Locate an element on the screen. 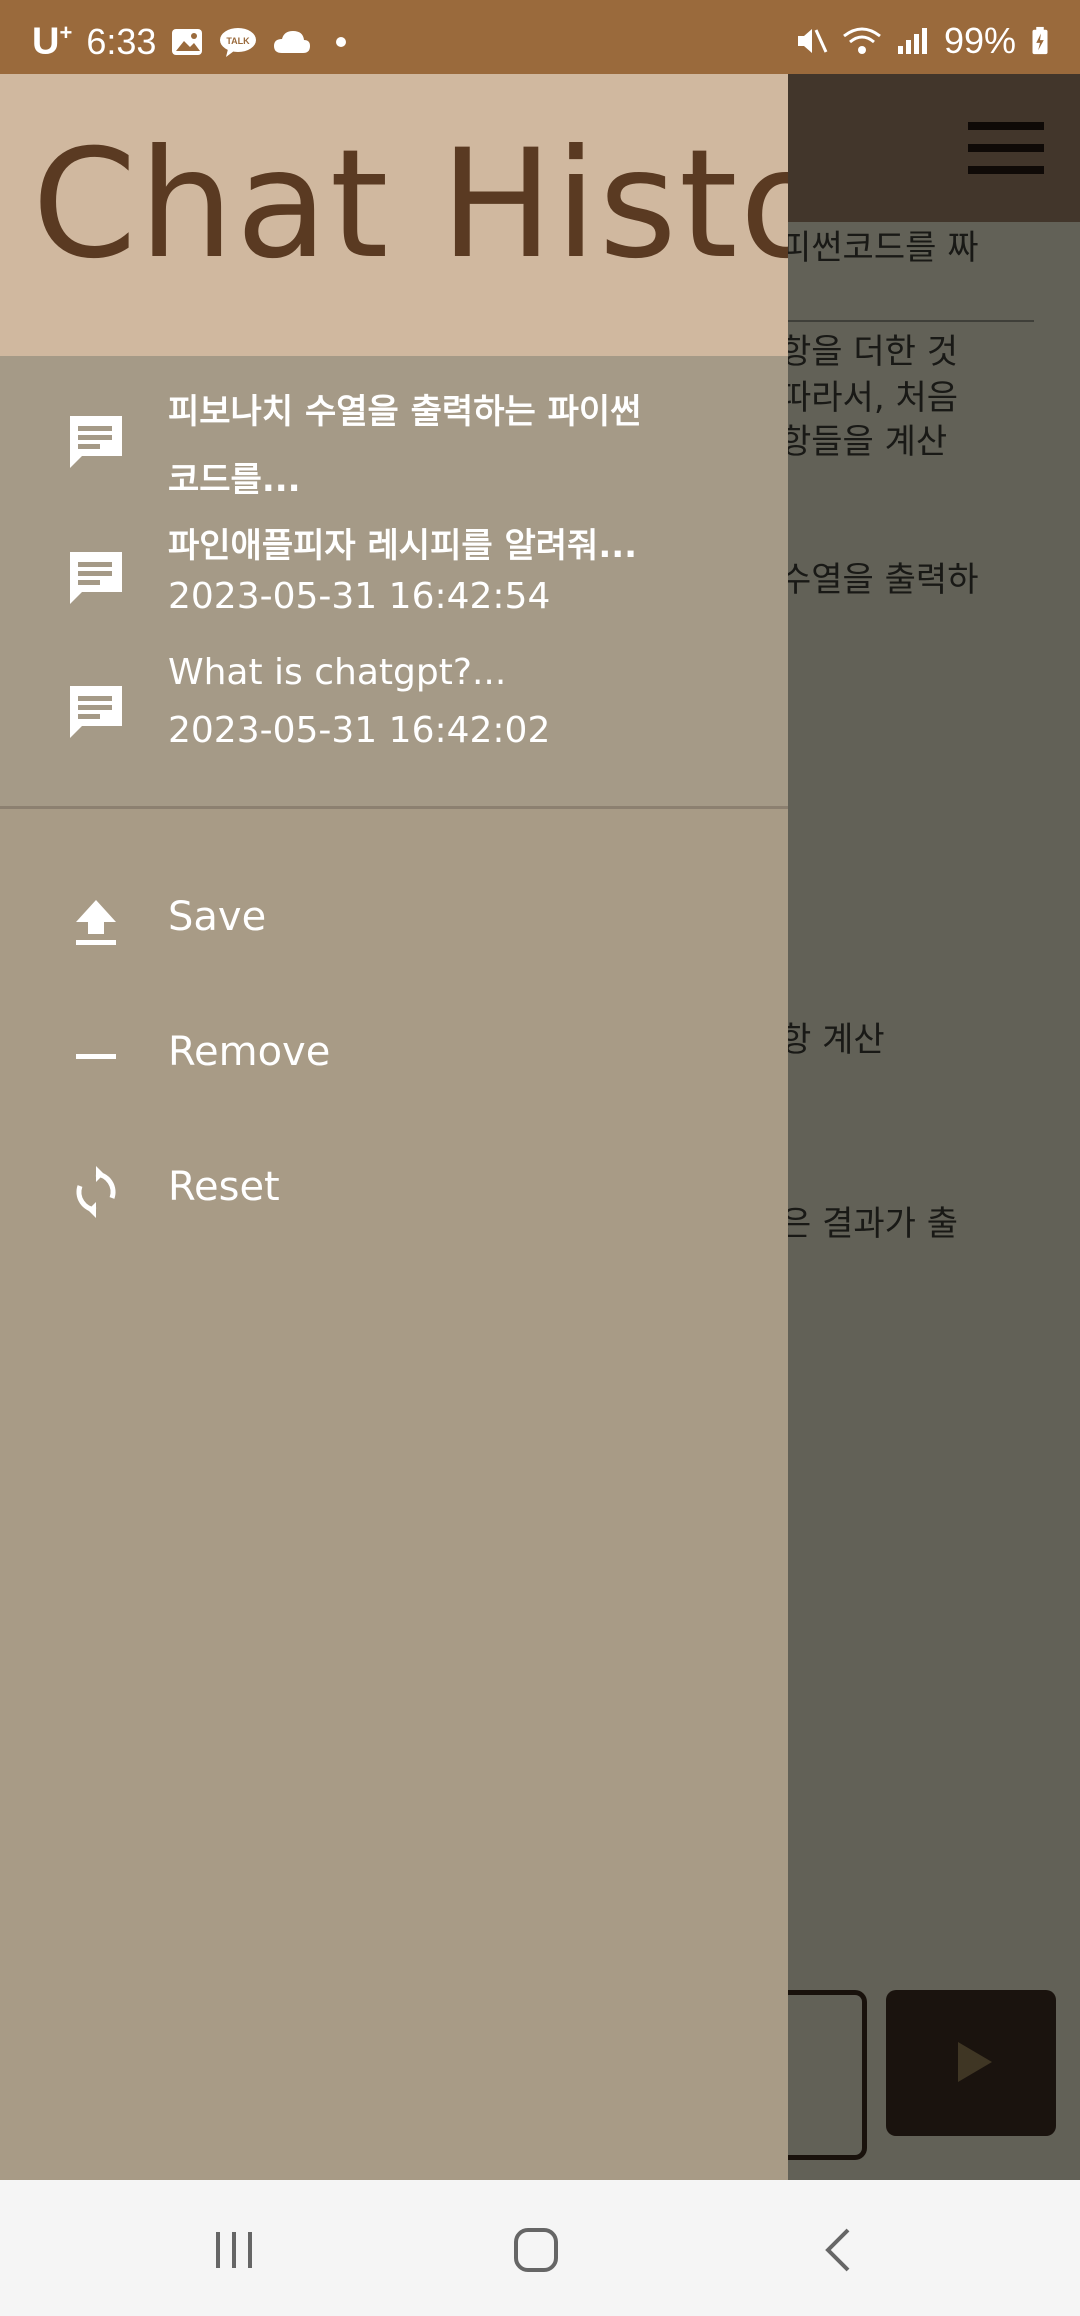  history-item: 파인애플피자 레시피를 알려줘... 2023-05-31 16:42:54 is located at coordinates (394, 577).